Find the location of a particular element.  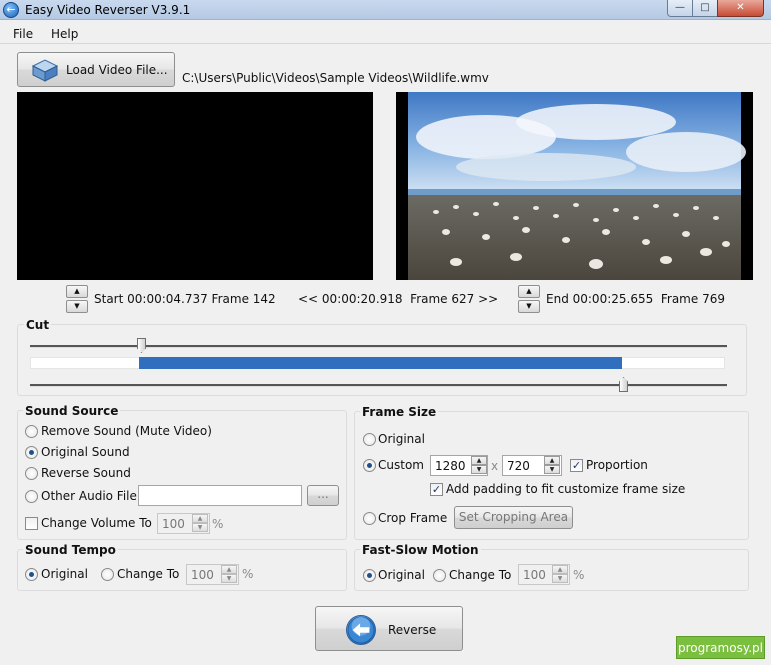

volume-unit: % is located at coordinates (218, 524).